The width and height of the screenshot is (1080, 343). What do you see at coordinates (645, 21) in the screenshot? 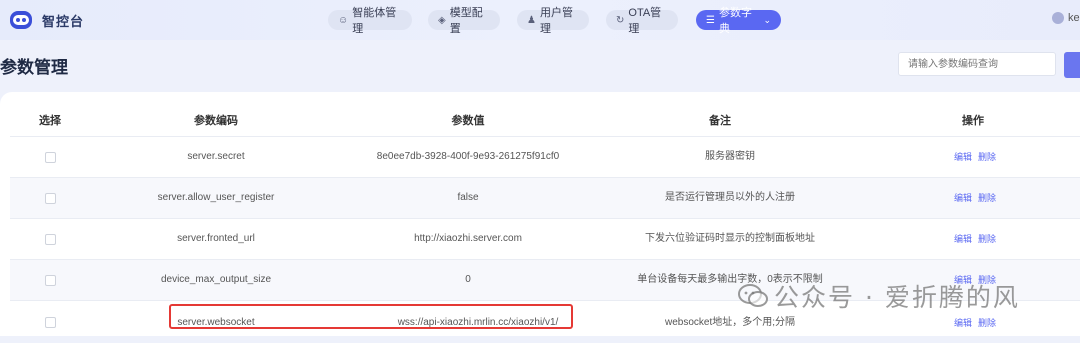
I see `nav-label: OTA管理` at bounding box center [645, 21].